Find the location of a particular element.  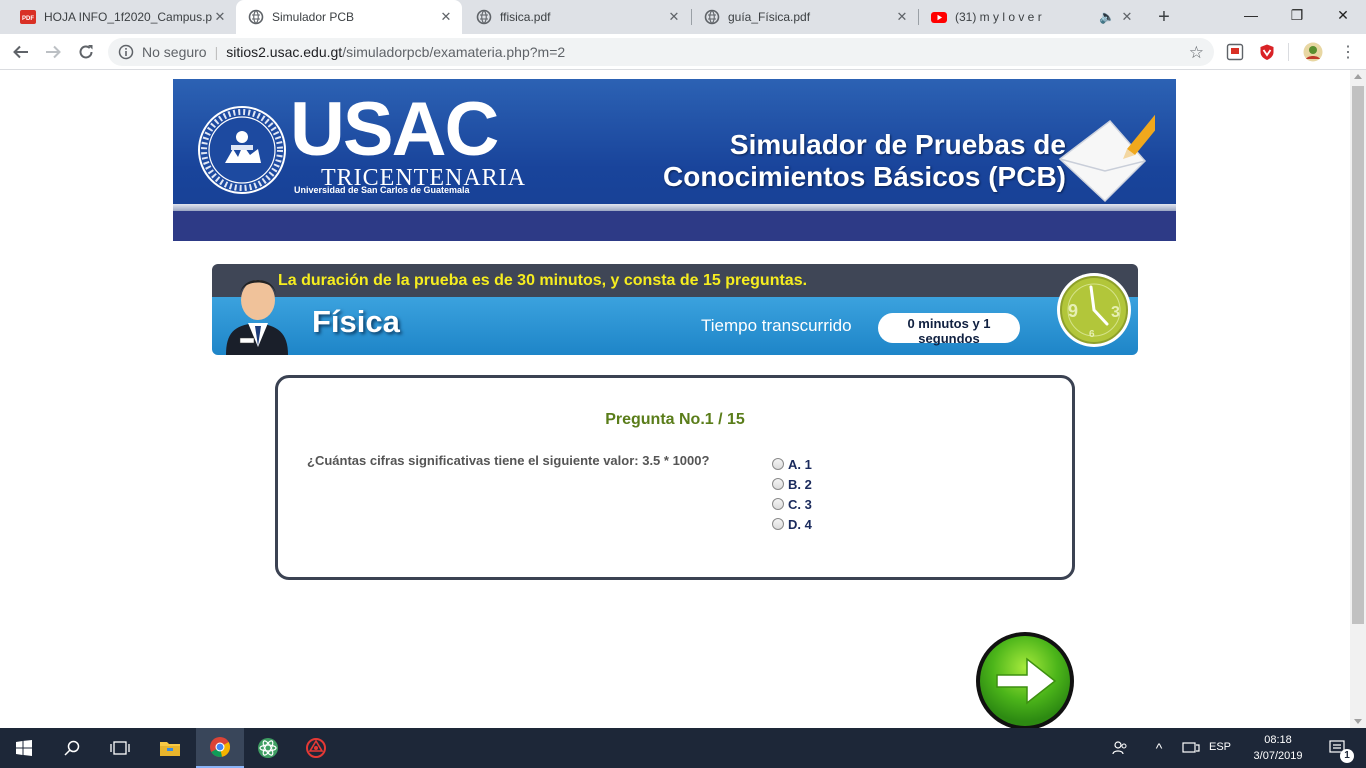

tab-guia-fisica: guía_Física.pdf ✕ is located at coordinates (805, 17).